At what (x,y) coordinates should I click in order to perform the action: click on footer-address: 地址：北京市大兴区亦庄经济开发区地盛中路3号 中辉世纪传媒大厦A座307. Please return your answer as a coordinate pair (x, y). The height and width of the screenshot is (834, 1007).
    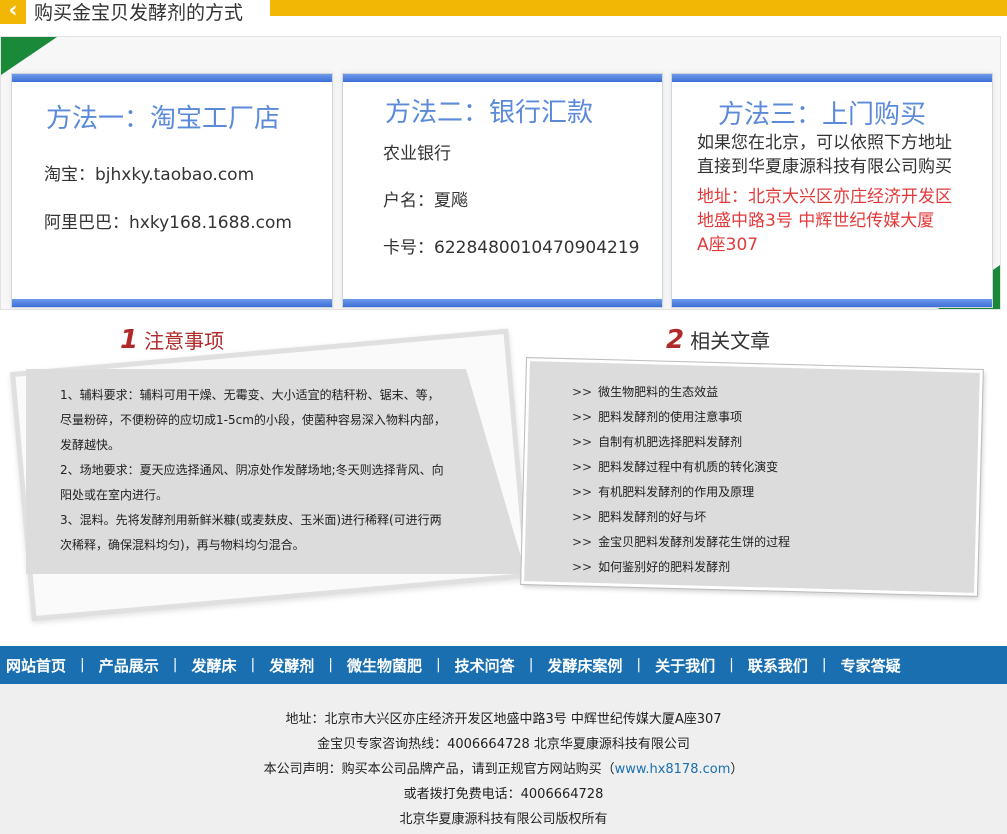
    Looking at the image, I should click on (503, 719).